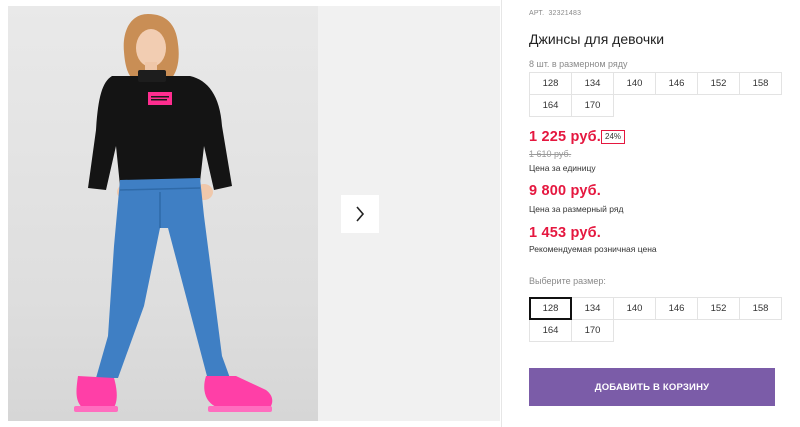 Image resolution: width=800 pixels, height=427 pixels. Describe the element at coordinates (567, 281) in the screenshot. I see `select-size-label: Выберите размер:` at that location.